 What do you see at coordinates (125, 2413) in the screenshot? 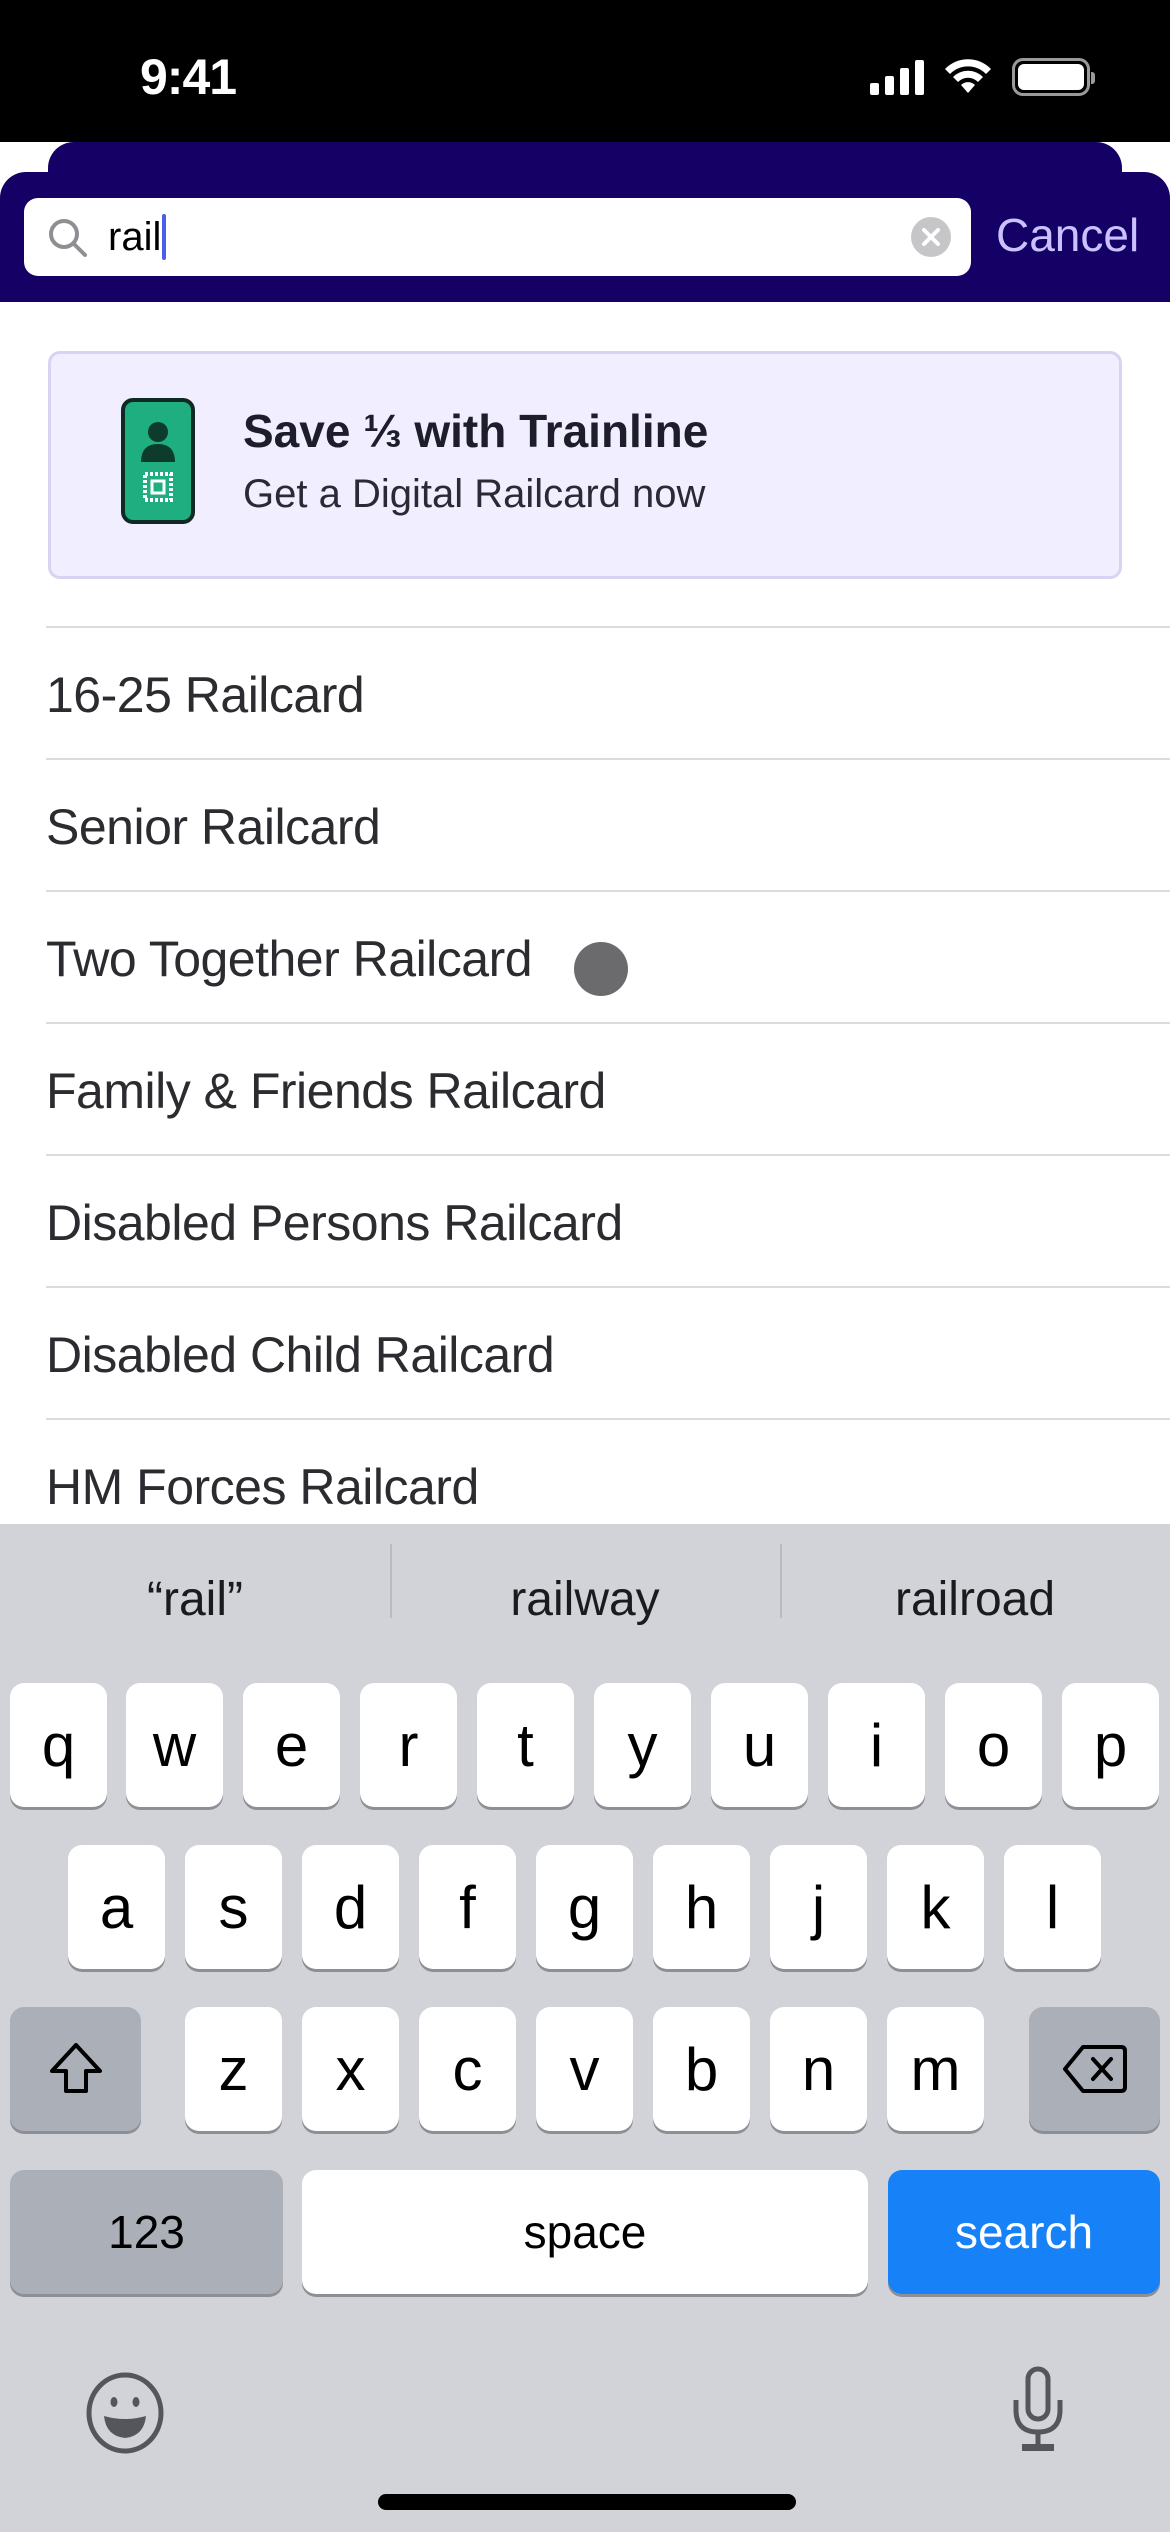
I see `emoji-icon` at bounding box center [125, 2413].